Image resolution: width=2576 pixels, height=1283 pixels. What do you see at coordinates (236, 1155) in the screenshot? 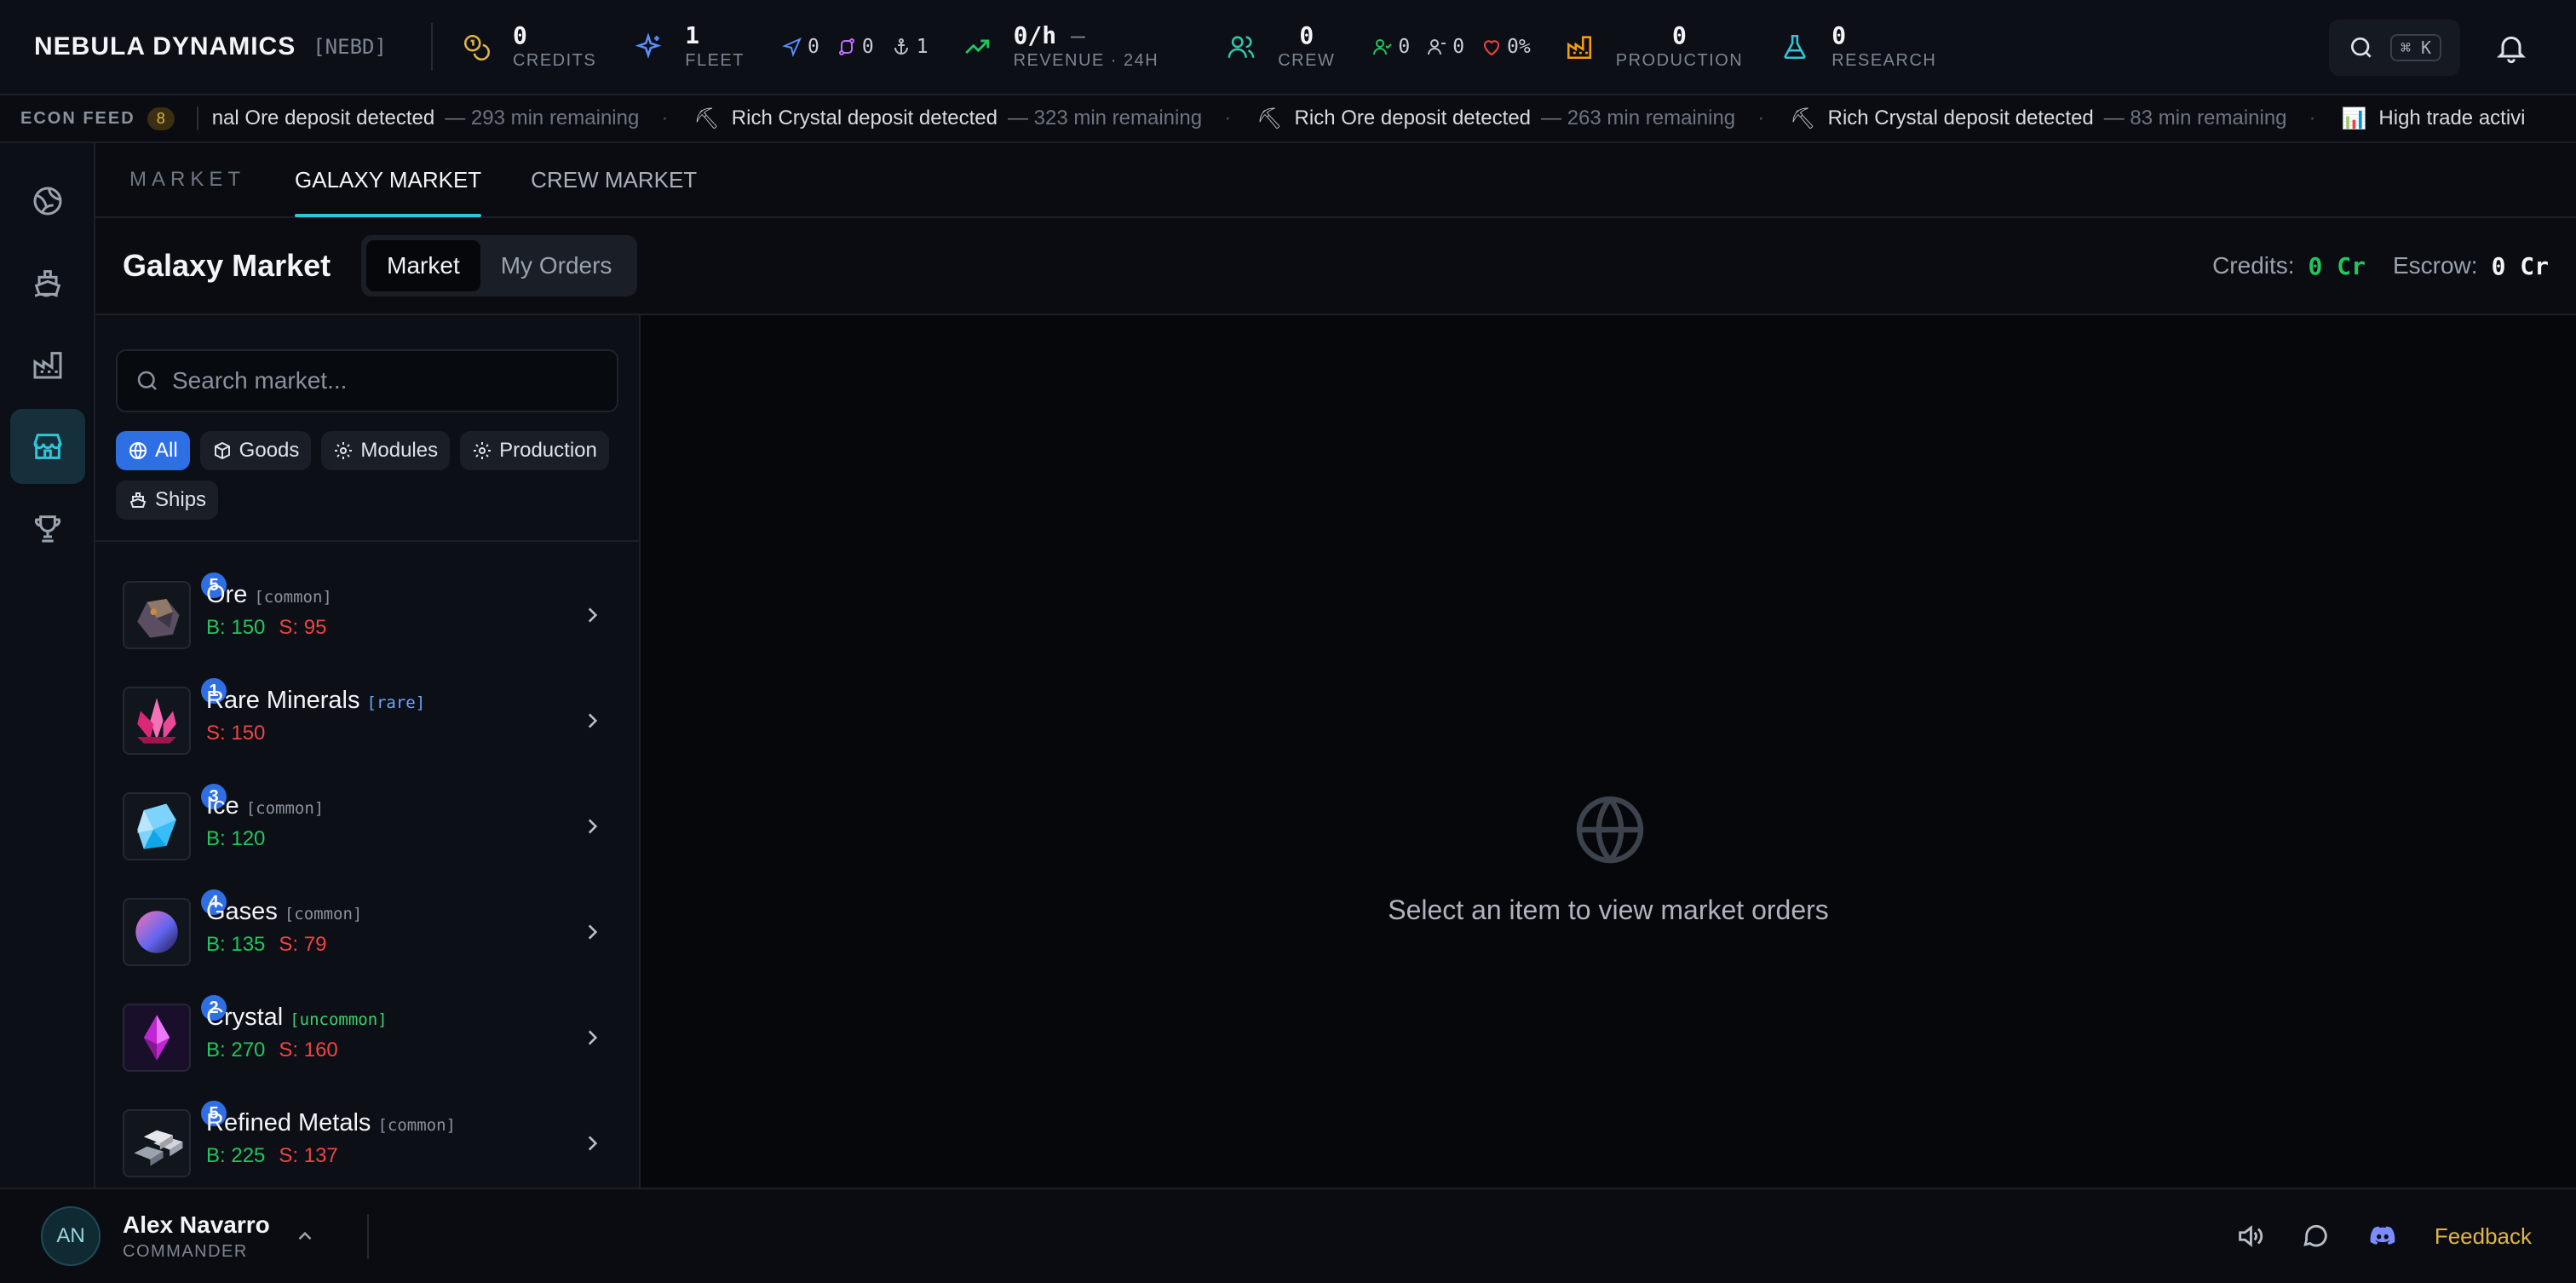
I see `buy-price: B: 225` at bounding box center [236, 1155].